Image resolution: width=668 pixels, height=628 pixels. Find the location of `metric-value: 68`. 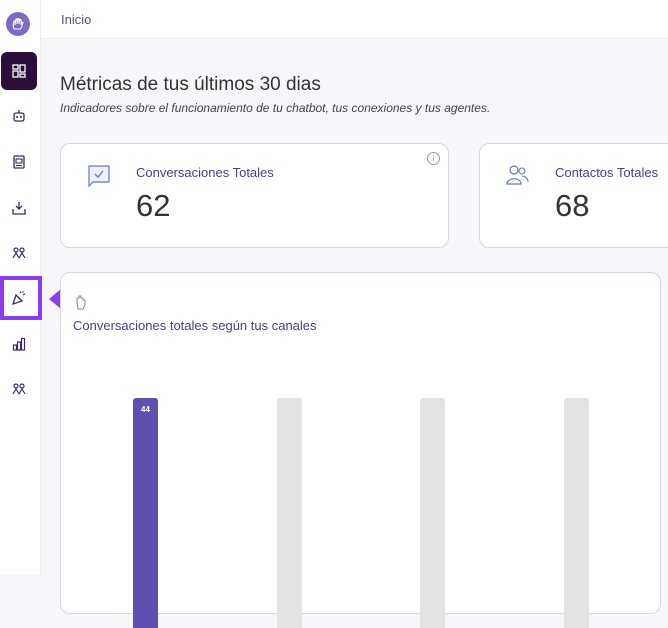

metric-value: 68 is located at coordinates (572, 205).